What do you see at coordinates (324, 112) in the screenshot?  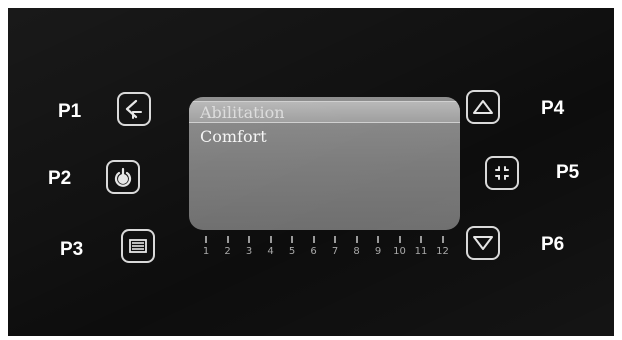 I see `menu-item-selected: Abilitation` at bounding box center [324, 112].